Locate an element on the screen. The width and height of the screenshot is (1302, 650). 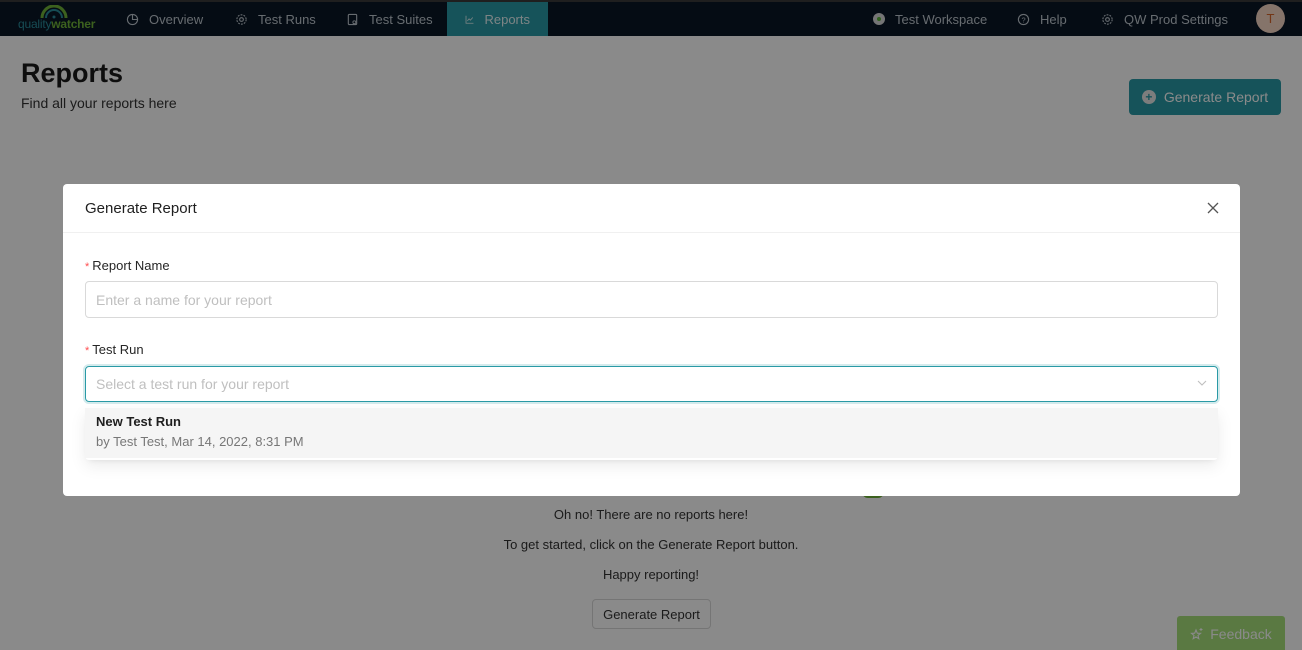
close-icon is located at coordinates (1213, 208).